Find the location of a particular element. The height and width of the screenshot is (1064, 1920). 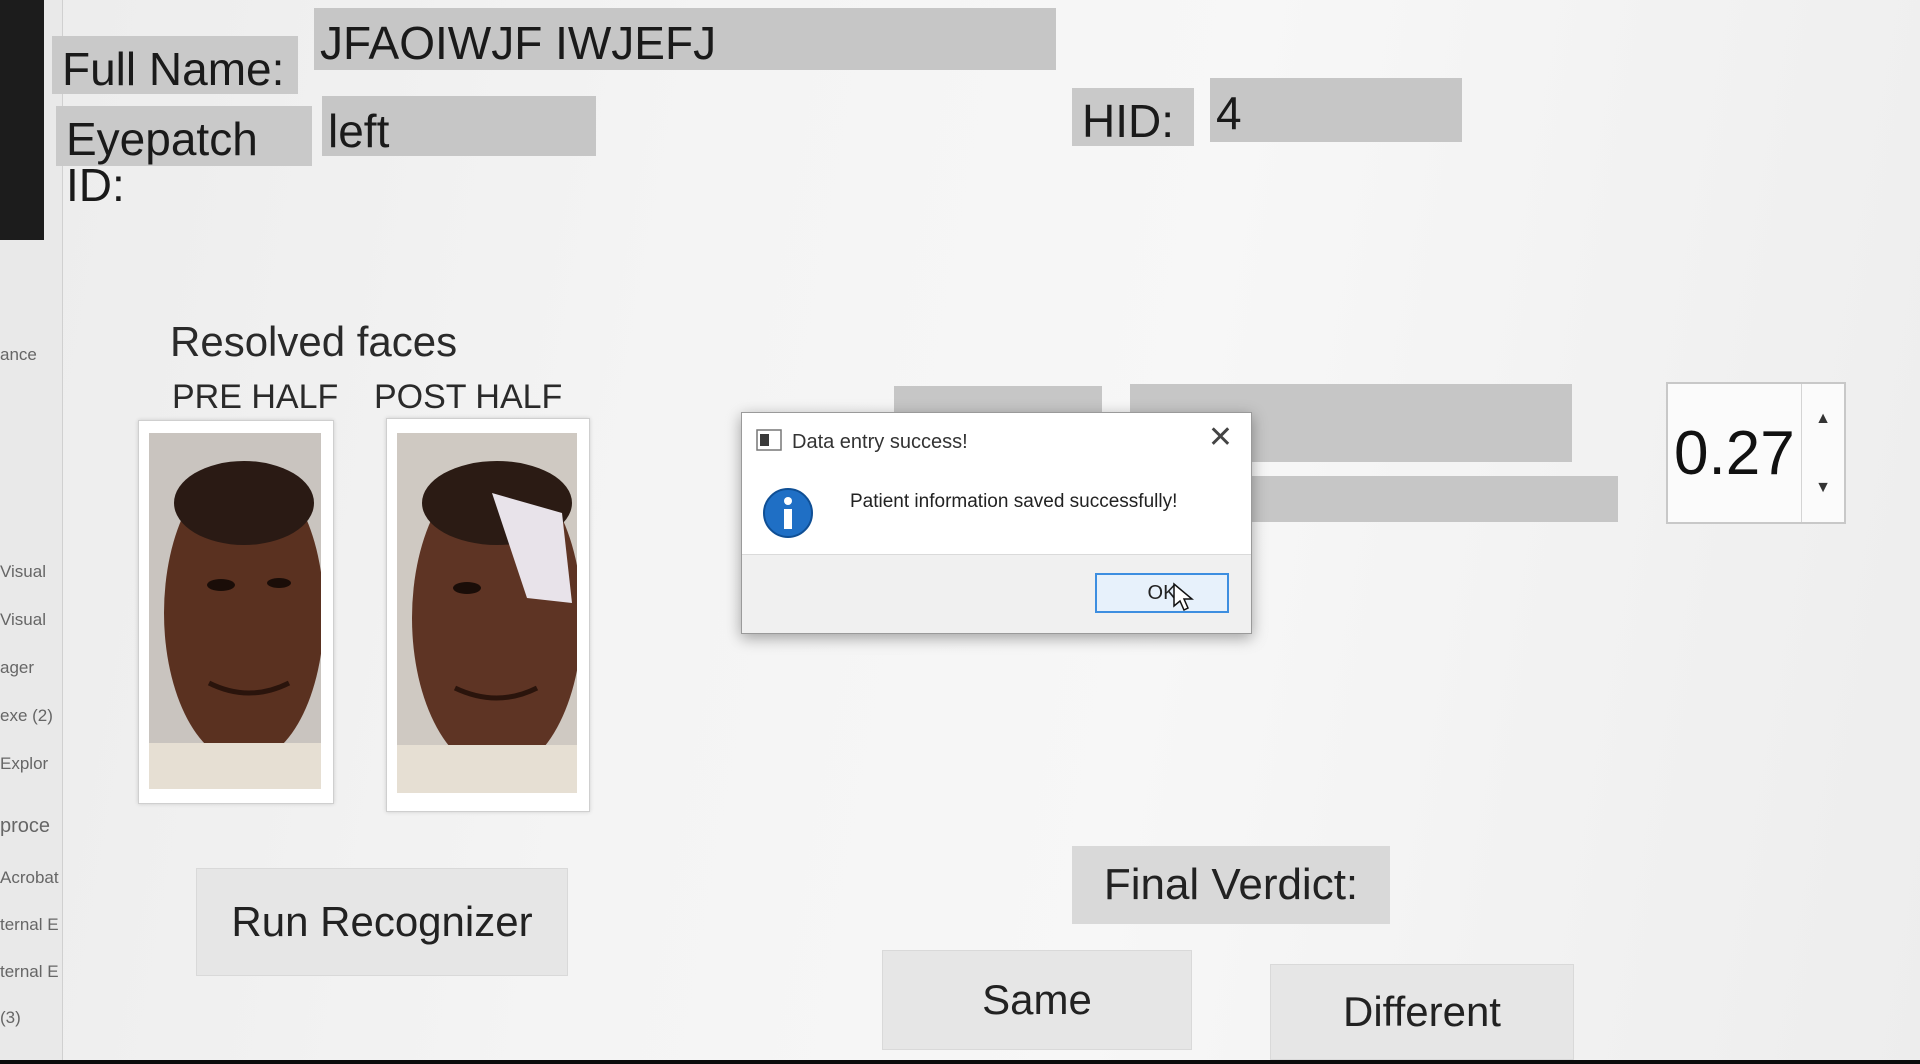

dialog-title: Data entry success! is located at coordinates (880, 442).